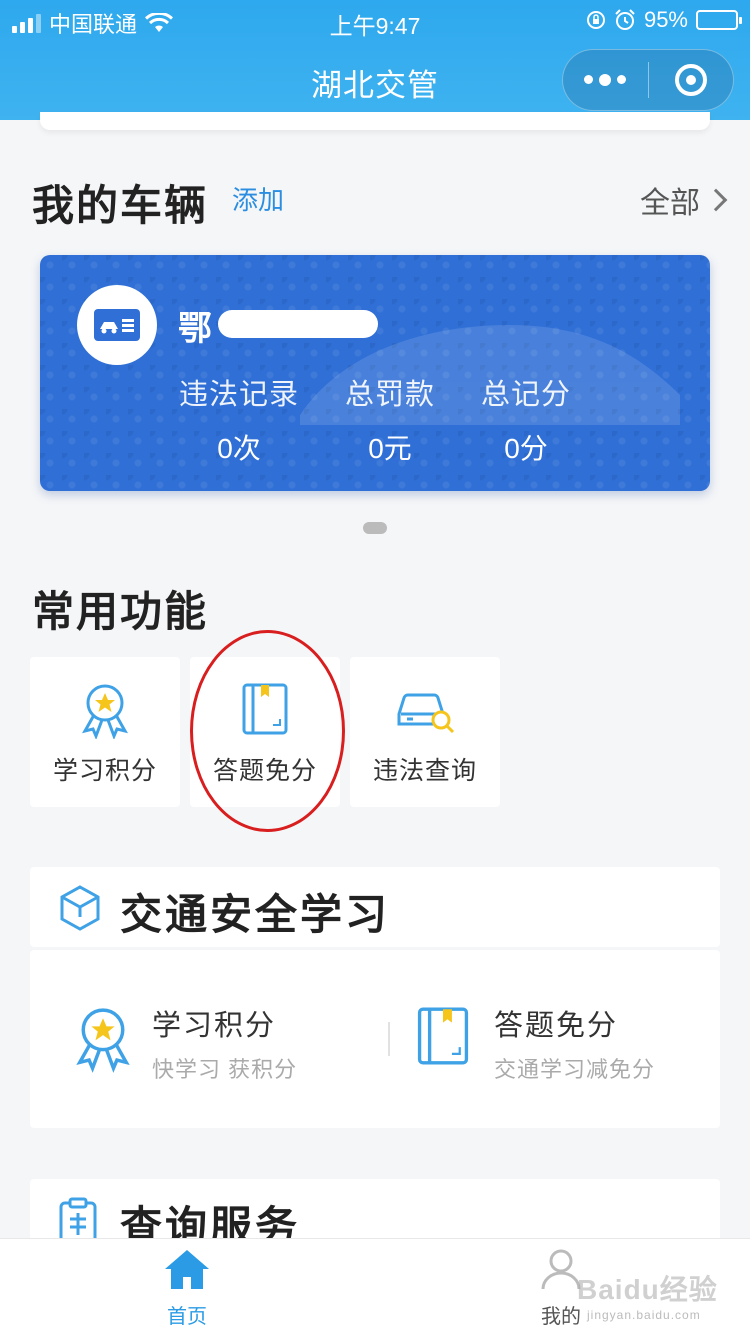 The image size is (750, 1334). Describe the element at coordinates (575, 1069) in the screenshot. I see `learning-subtitle: 交通学习减免分` at that location.